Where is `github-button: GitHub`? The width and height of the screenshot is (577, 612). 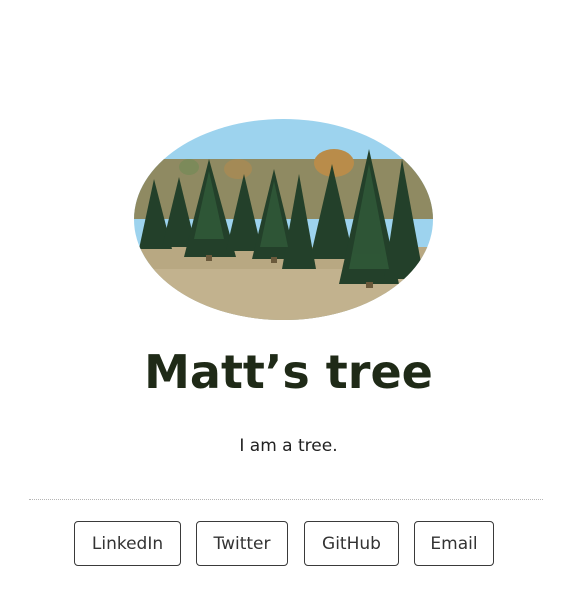 github-button: GitHub is located at coordinates (351, 543).